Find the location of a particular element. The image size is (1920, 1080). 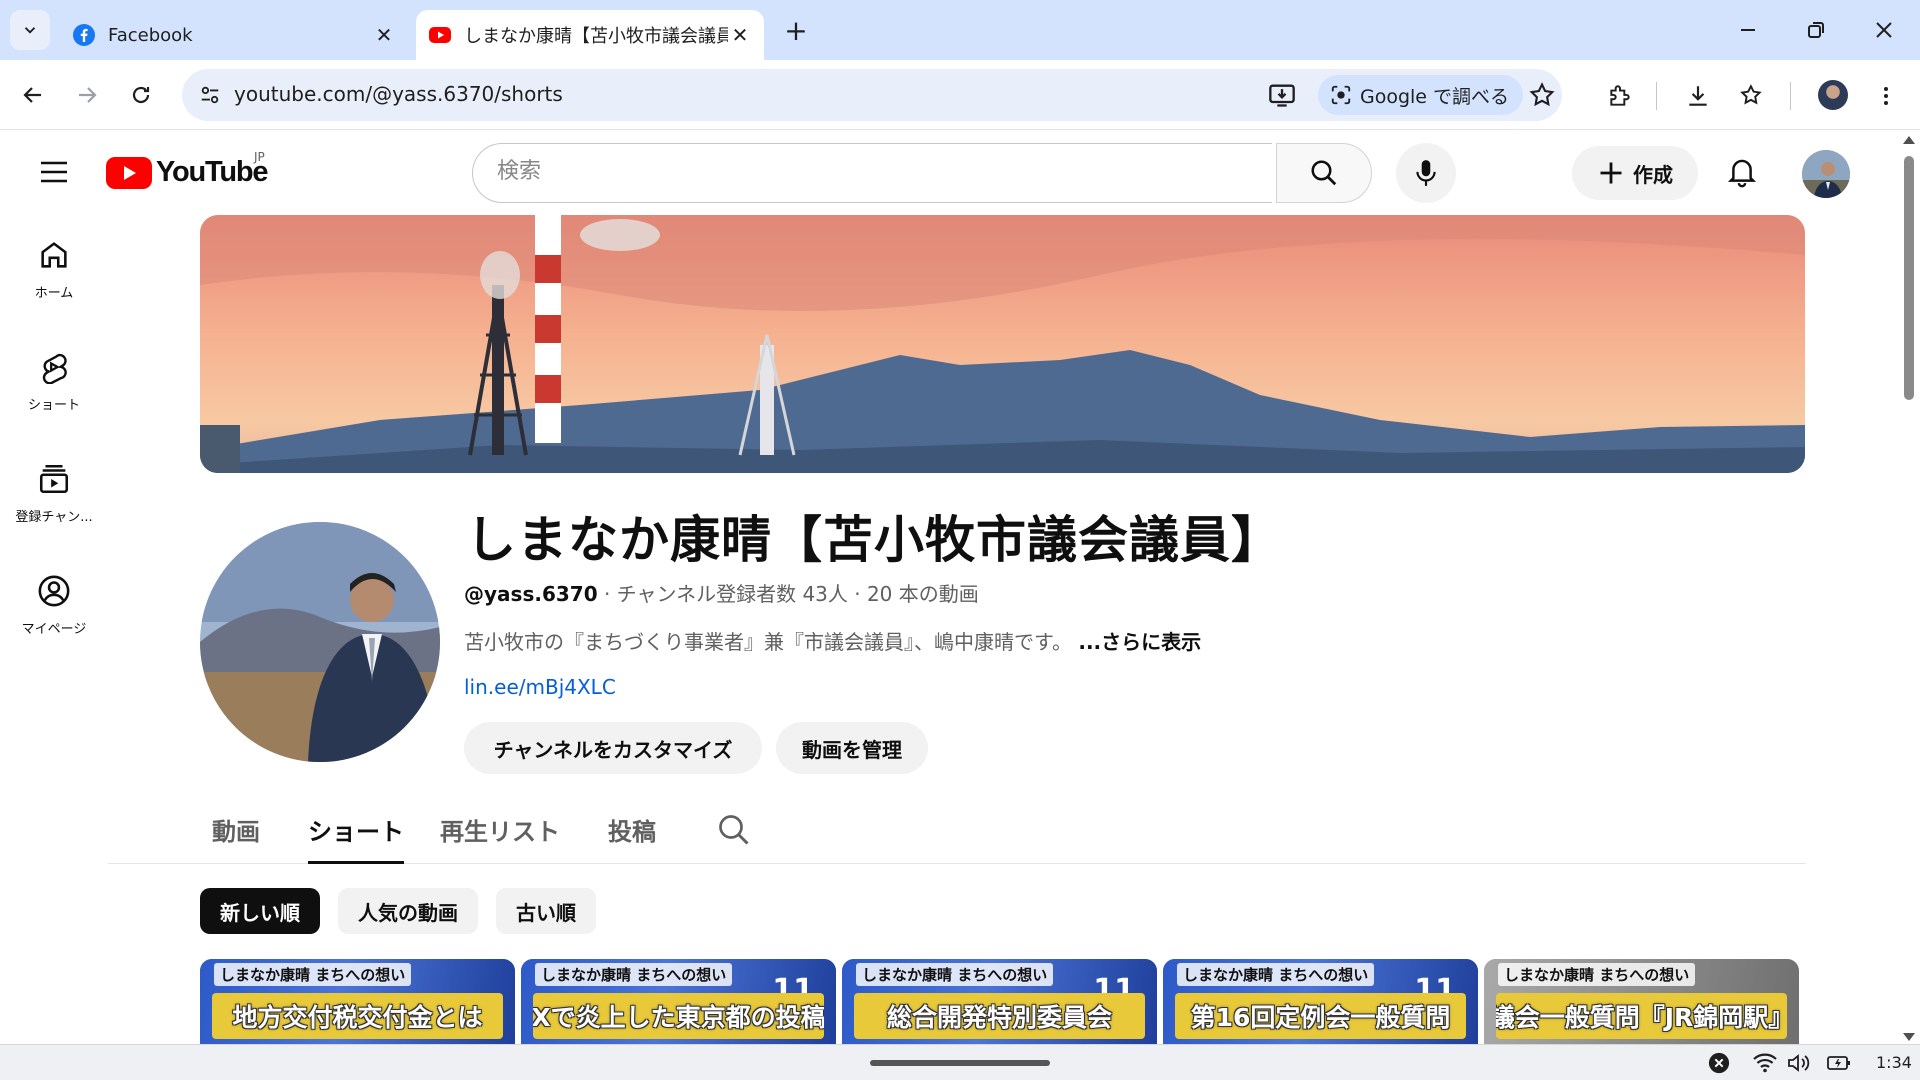

tab-shorts: ショート is located at coordinates (356, 838).